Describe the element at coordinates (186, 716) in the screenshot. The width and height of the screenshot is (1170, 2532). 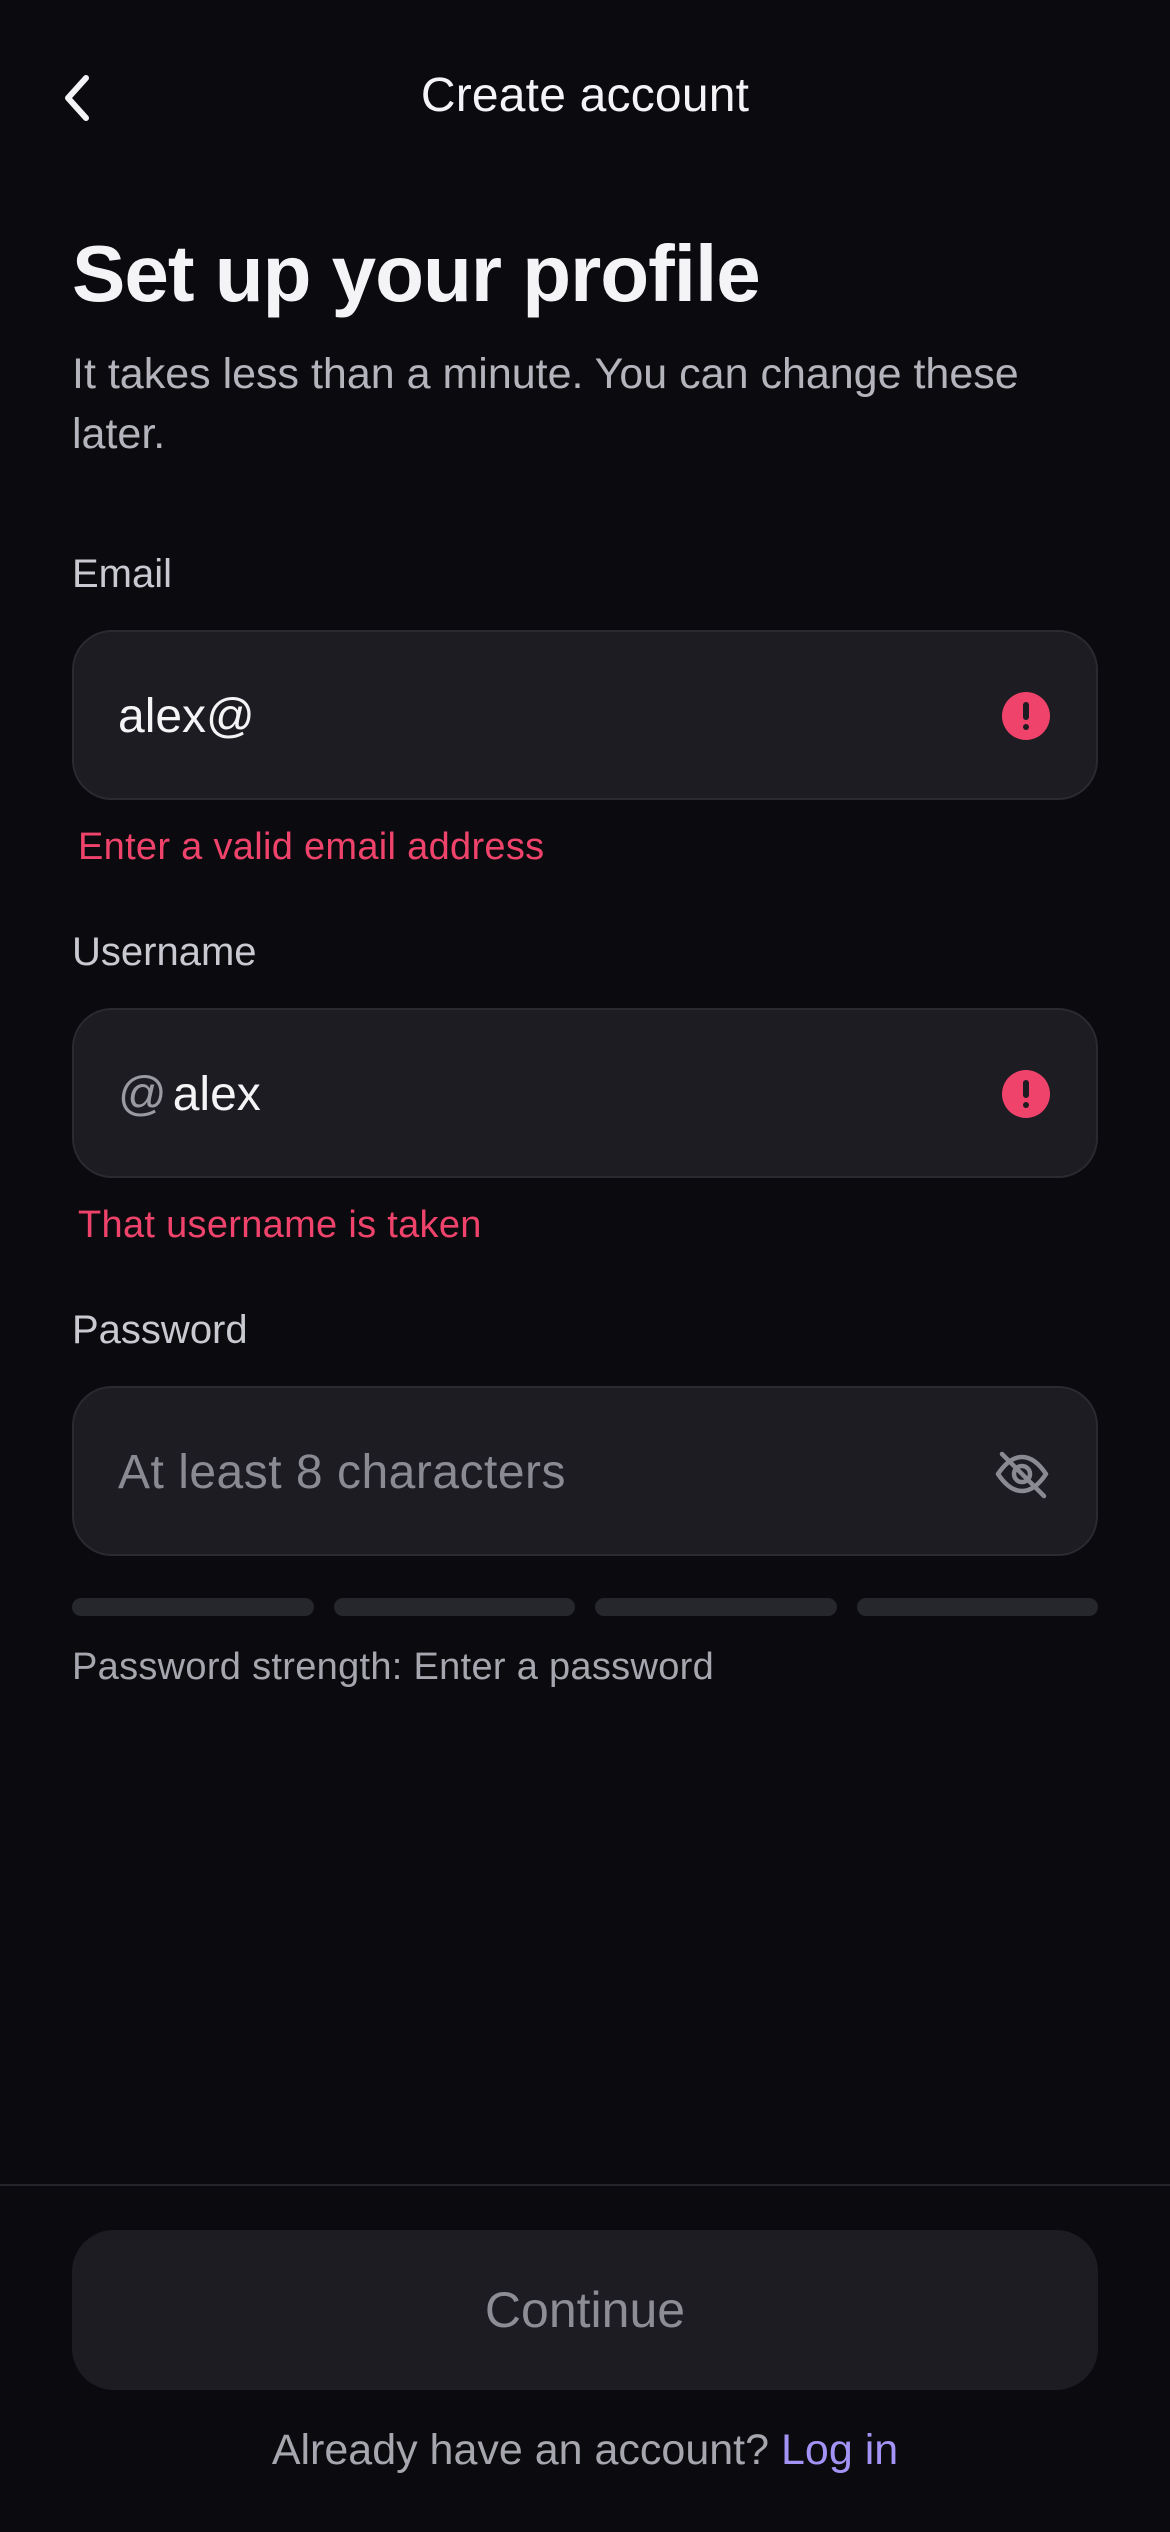
I see `email-value: alex@` at that location.